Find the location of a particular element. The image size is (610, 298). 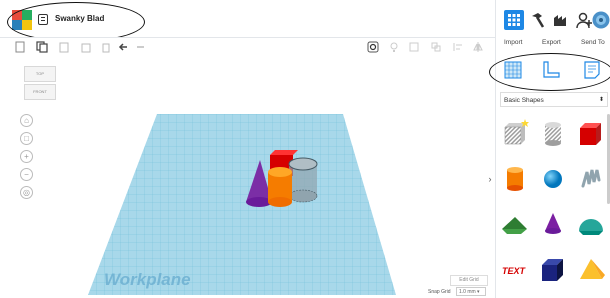

text-shape: TEXT is located at coordinates (515, 269).